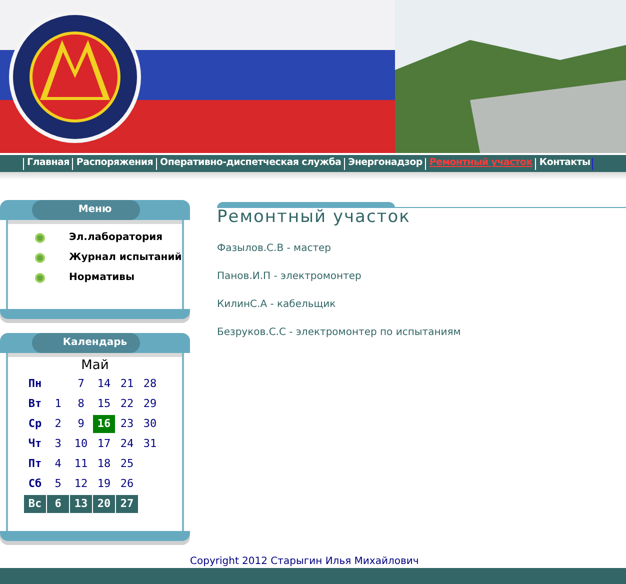  I want to click on calendar-day: 12, so click(81, 484).